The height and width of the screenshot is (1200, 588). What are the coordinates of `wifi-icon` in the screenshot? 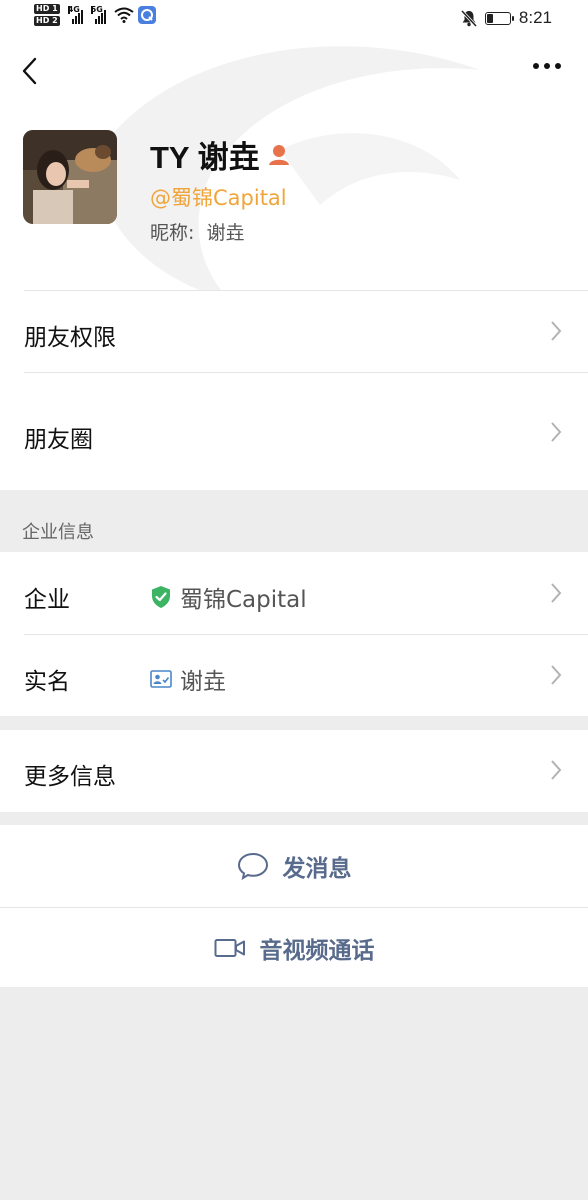 It's located at (124, 15).